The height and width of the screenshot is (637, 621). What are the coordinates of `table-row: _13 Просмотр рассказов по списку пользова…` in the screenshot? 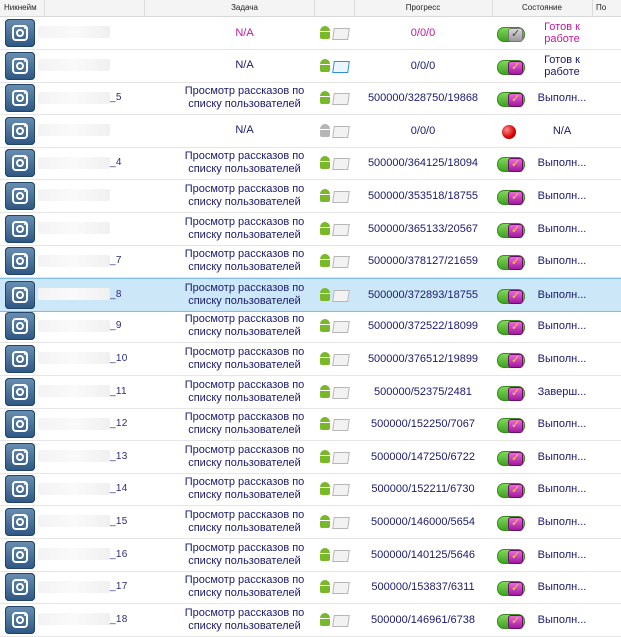 It's located at (310, 457).